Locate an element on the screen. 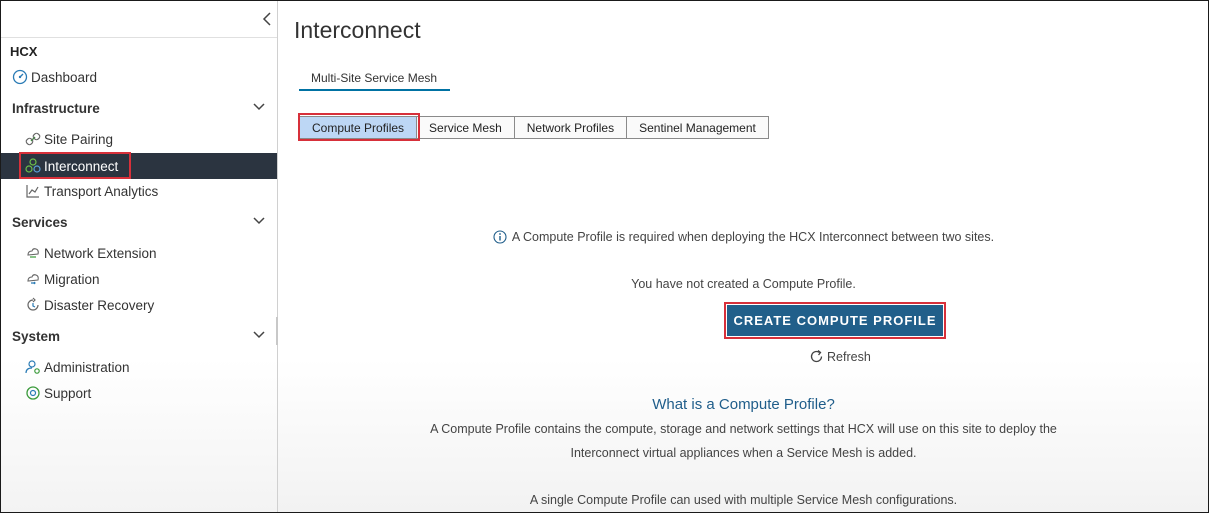 Image resolution: width=1209 pixels, height=513 pixels. section-system: System is located at coordinates (139, 336).